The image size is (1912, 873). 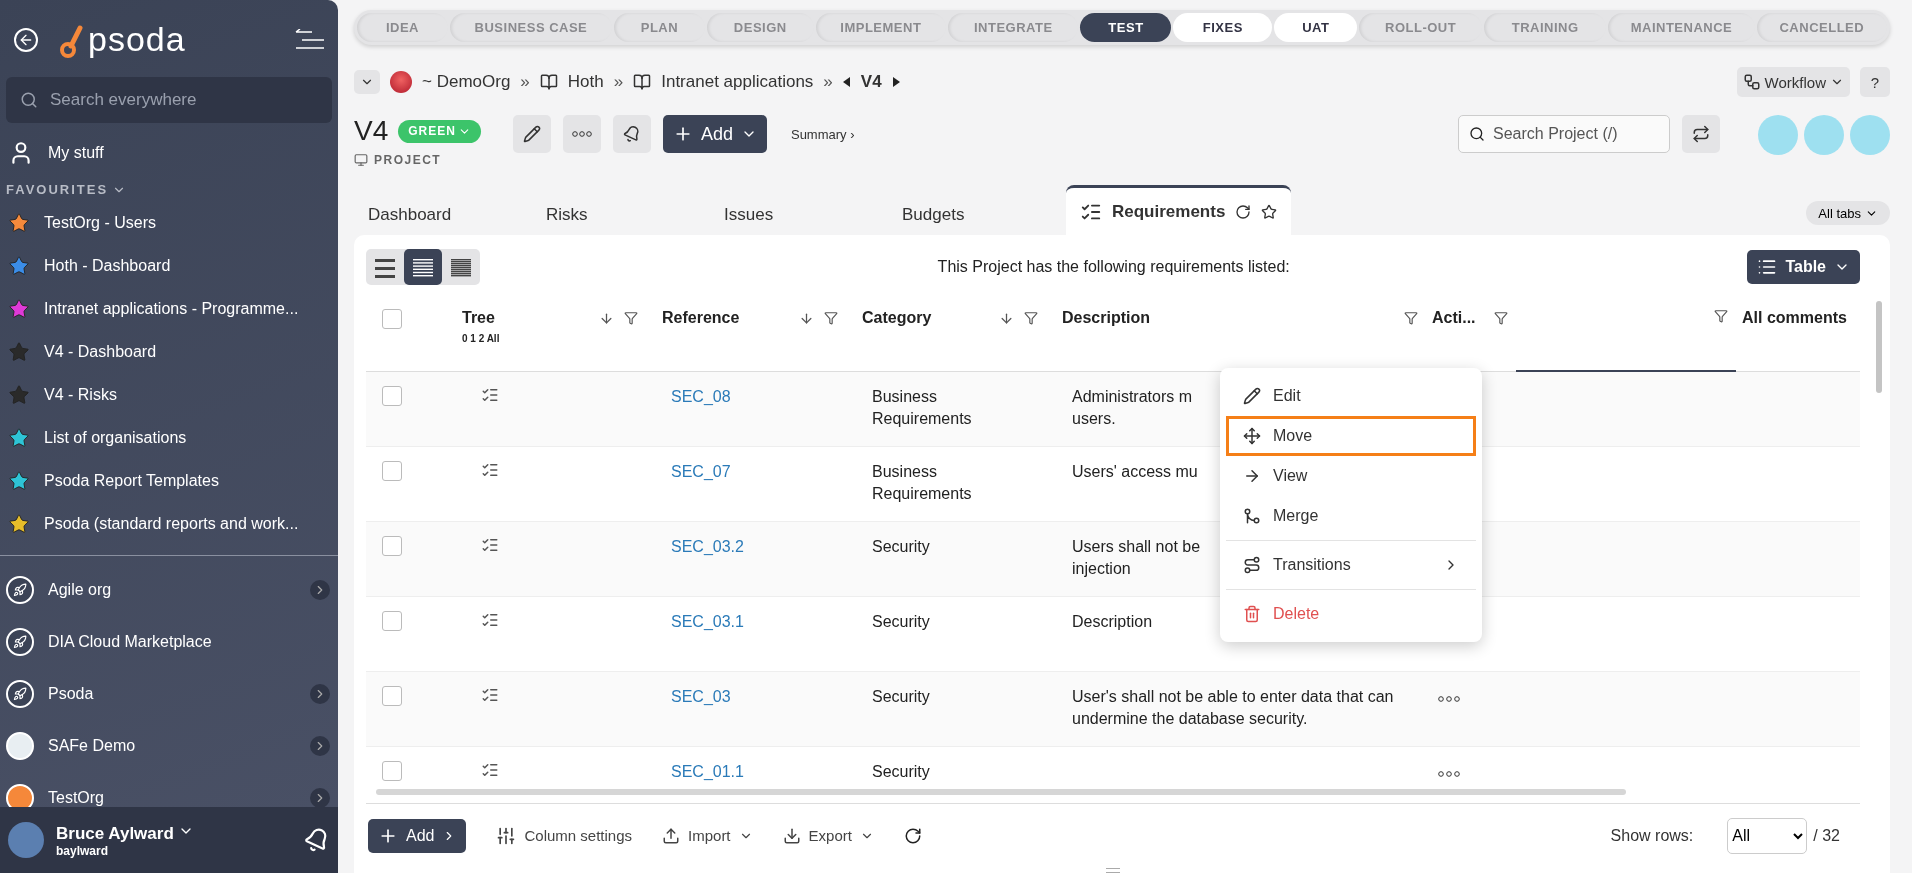 I want to click on user-name: Bruce Aylward, so click(x=115, y=833).